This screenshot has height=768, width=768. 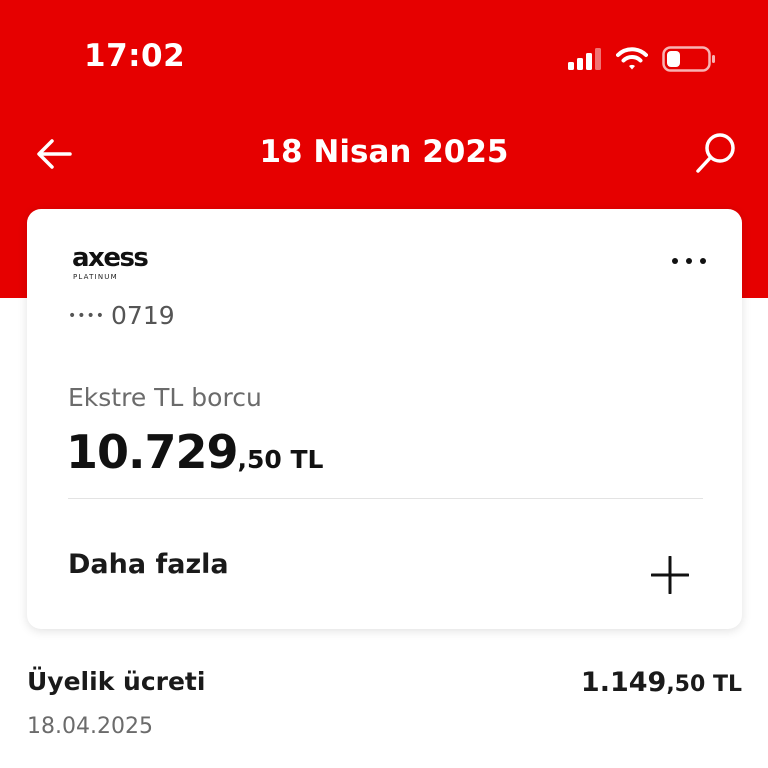 I want to click on search-button, so click(x=717, y=153).